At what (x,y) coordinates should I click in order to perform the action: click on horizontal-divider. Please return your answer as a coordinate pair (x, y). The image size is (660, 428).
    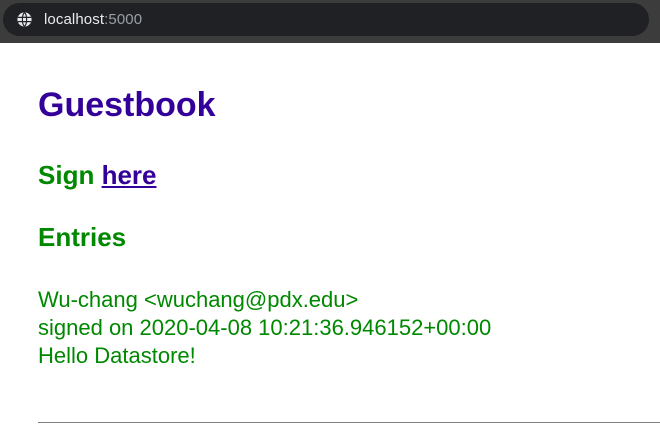
    Looking at the image, I should click on (349, 422).